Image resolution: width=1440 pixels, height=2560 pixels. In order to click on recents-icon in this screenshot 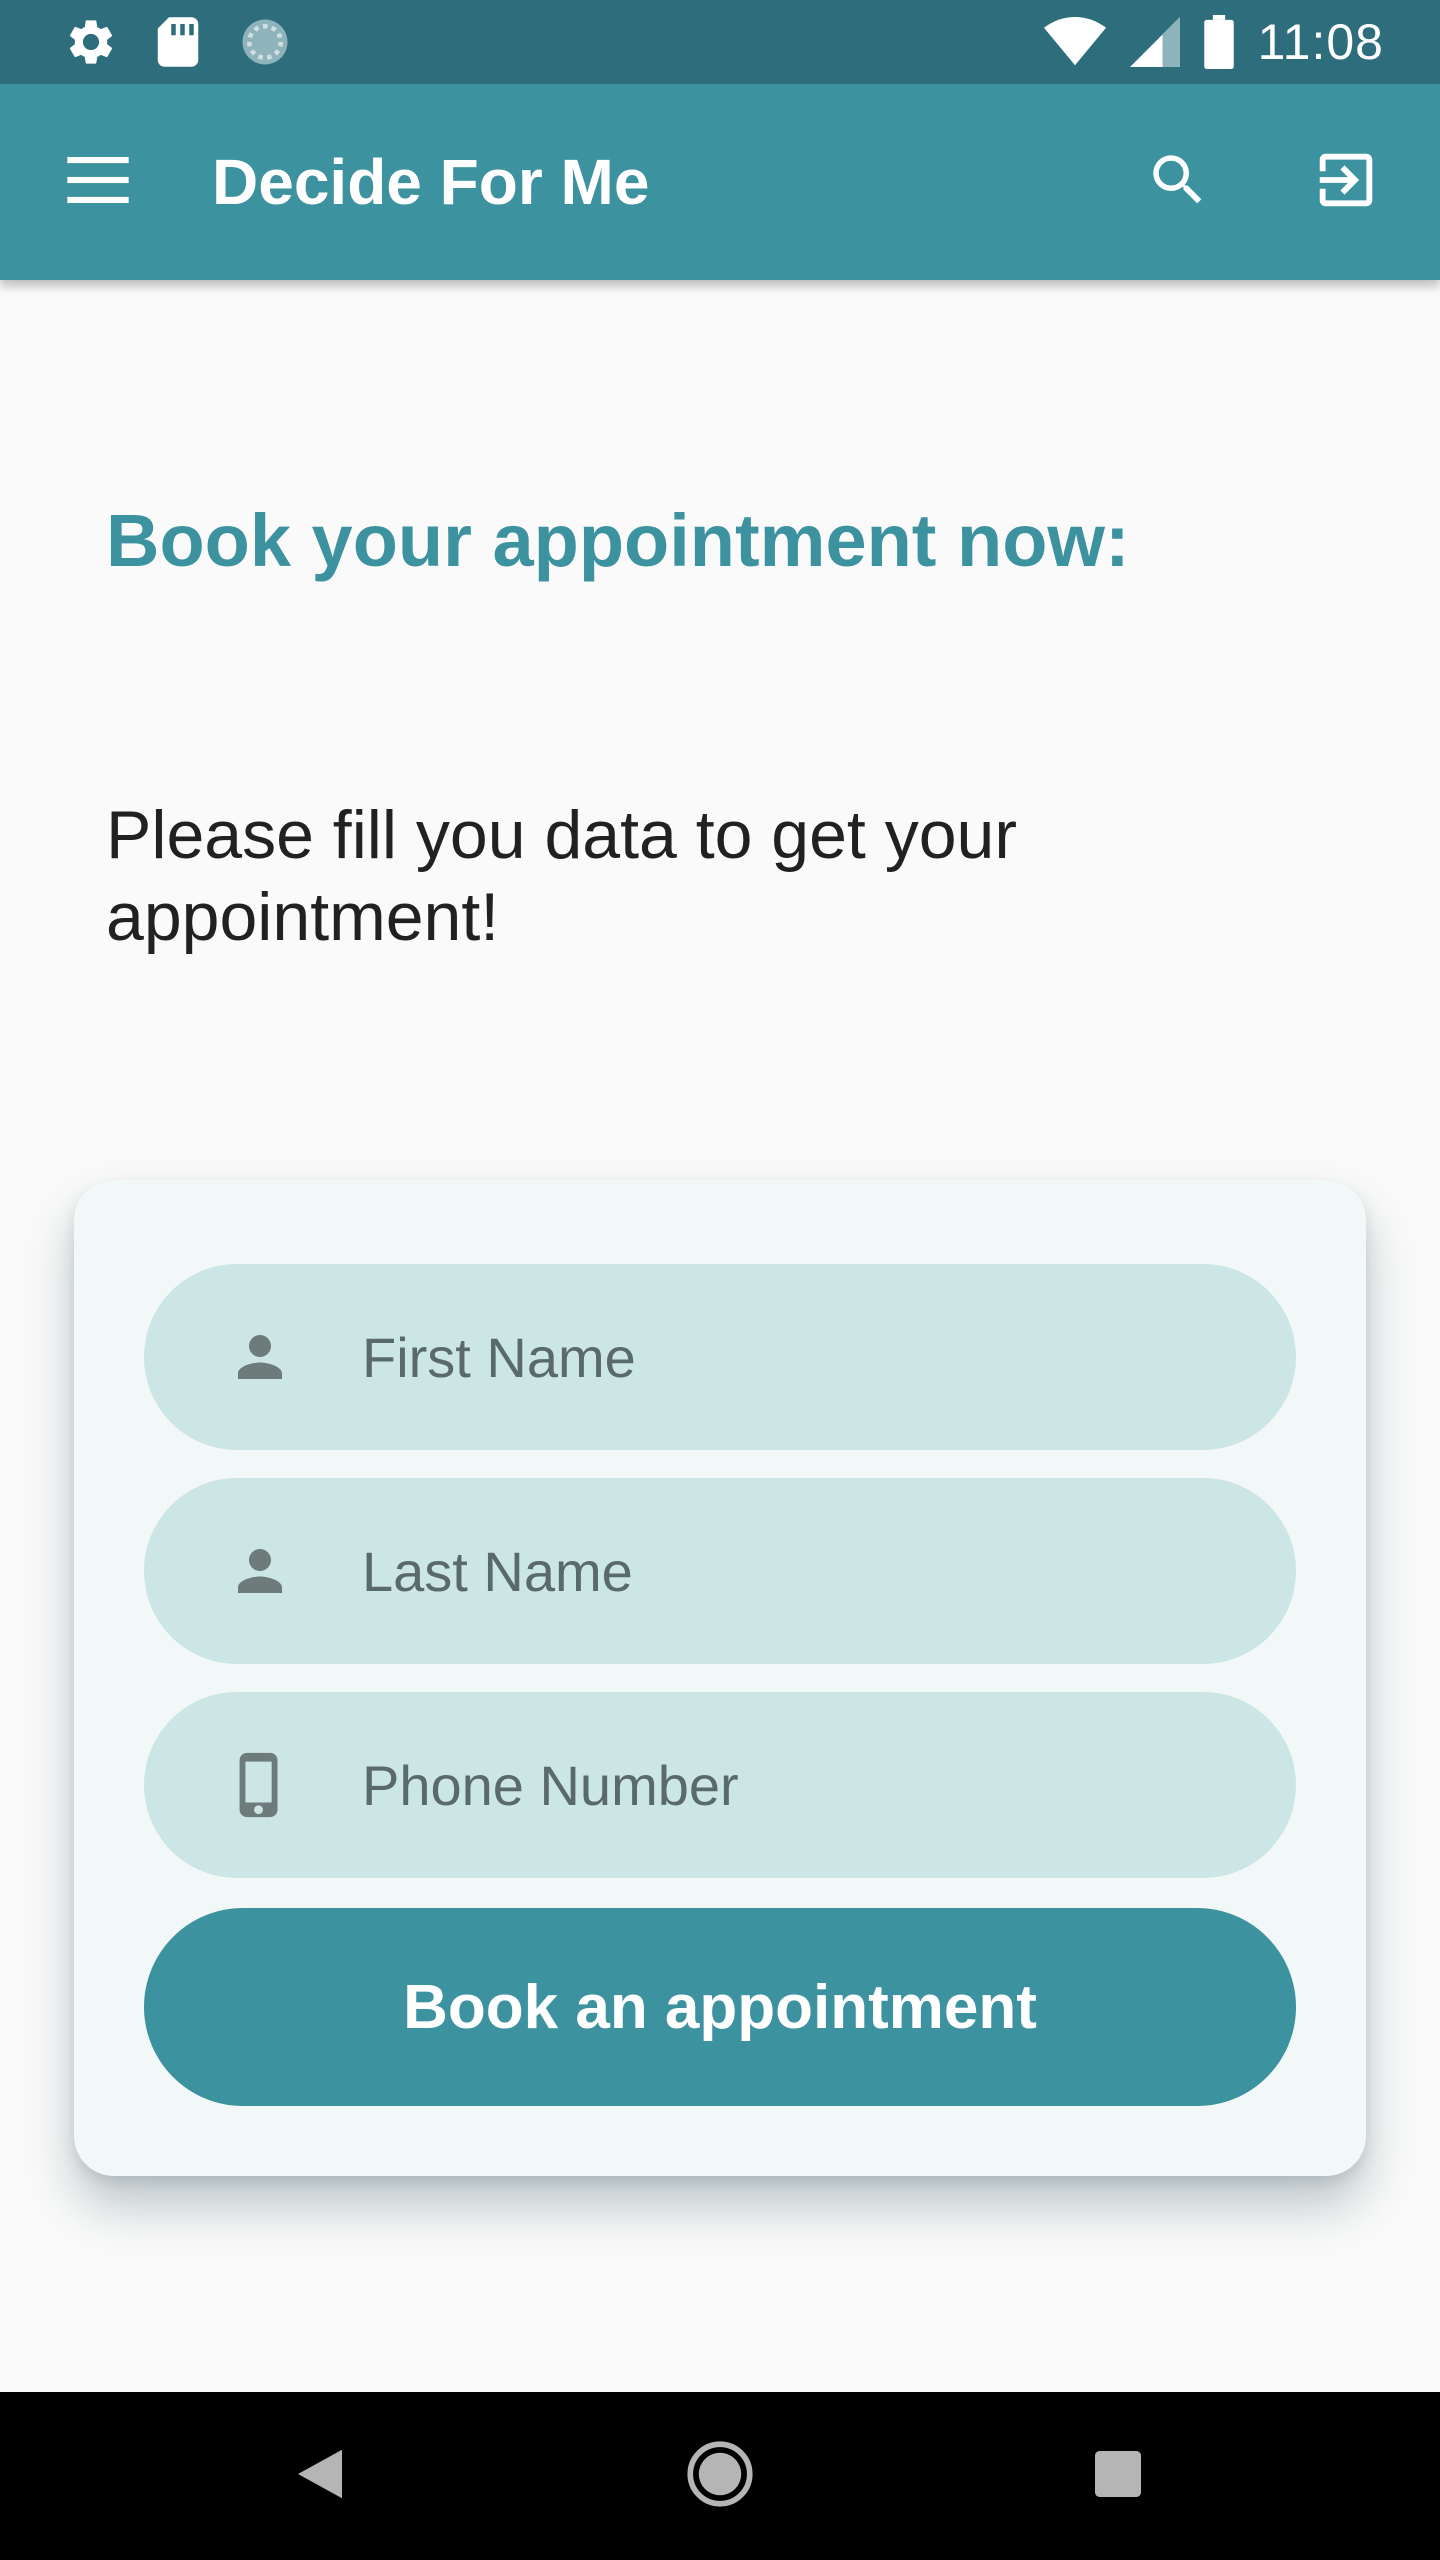, I will do `click(1118, 2476)`.